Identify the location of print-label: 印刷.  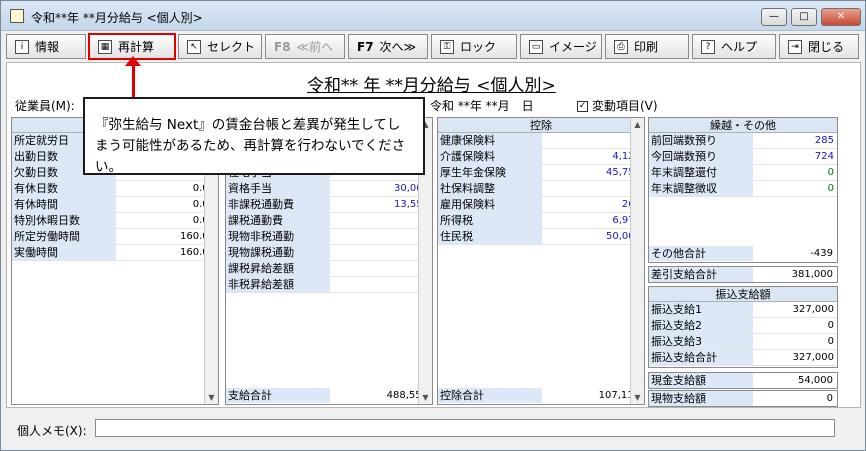
(646, 47).